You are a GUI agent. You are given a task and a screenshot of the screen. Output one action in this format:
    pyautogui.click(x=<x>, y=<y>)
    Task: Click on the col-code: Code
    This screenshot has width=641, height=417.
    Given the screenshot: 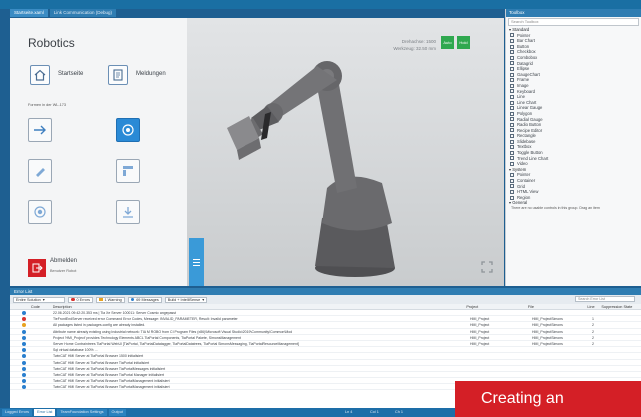 What is the action you would take?
    pyautogui.click(x=42, y=306)
    